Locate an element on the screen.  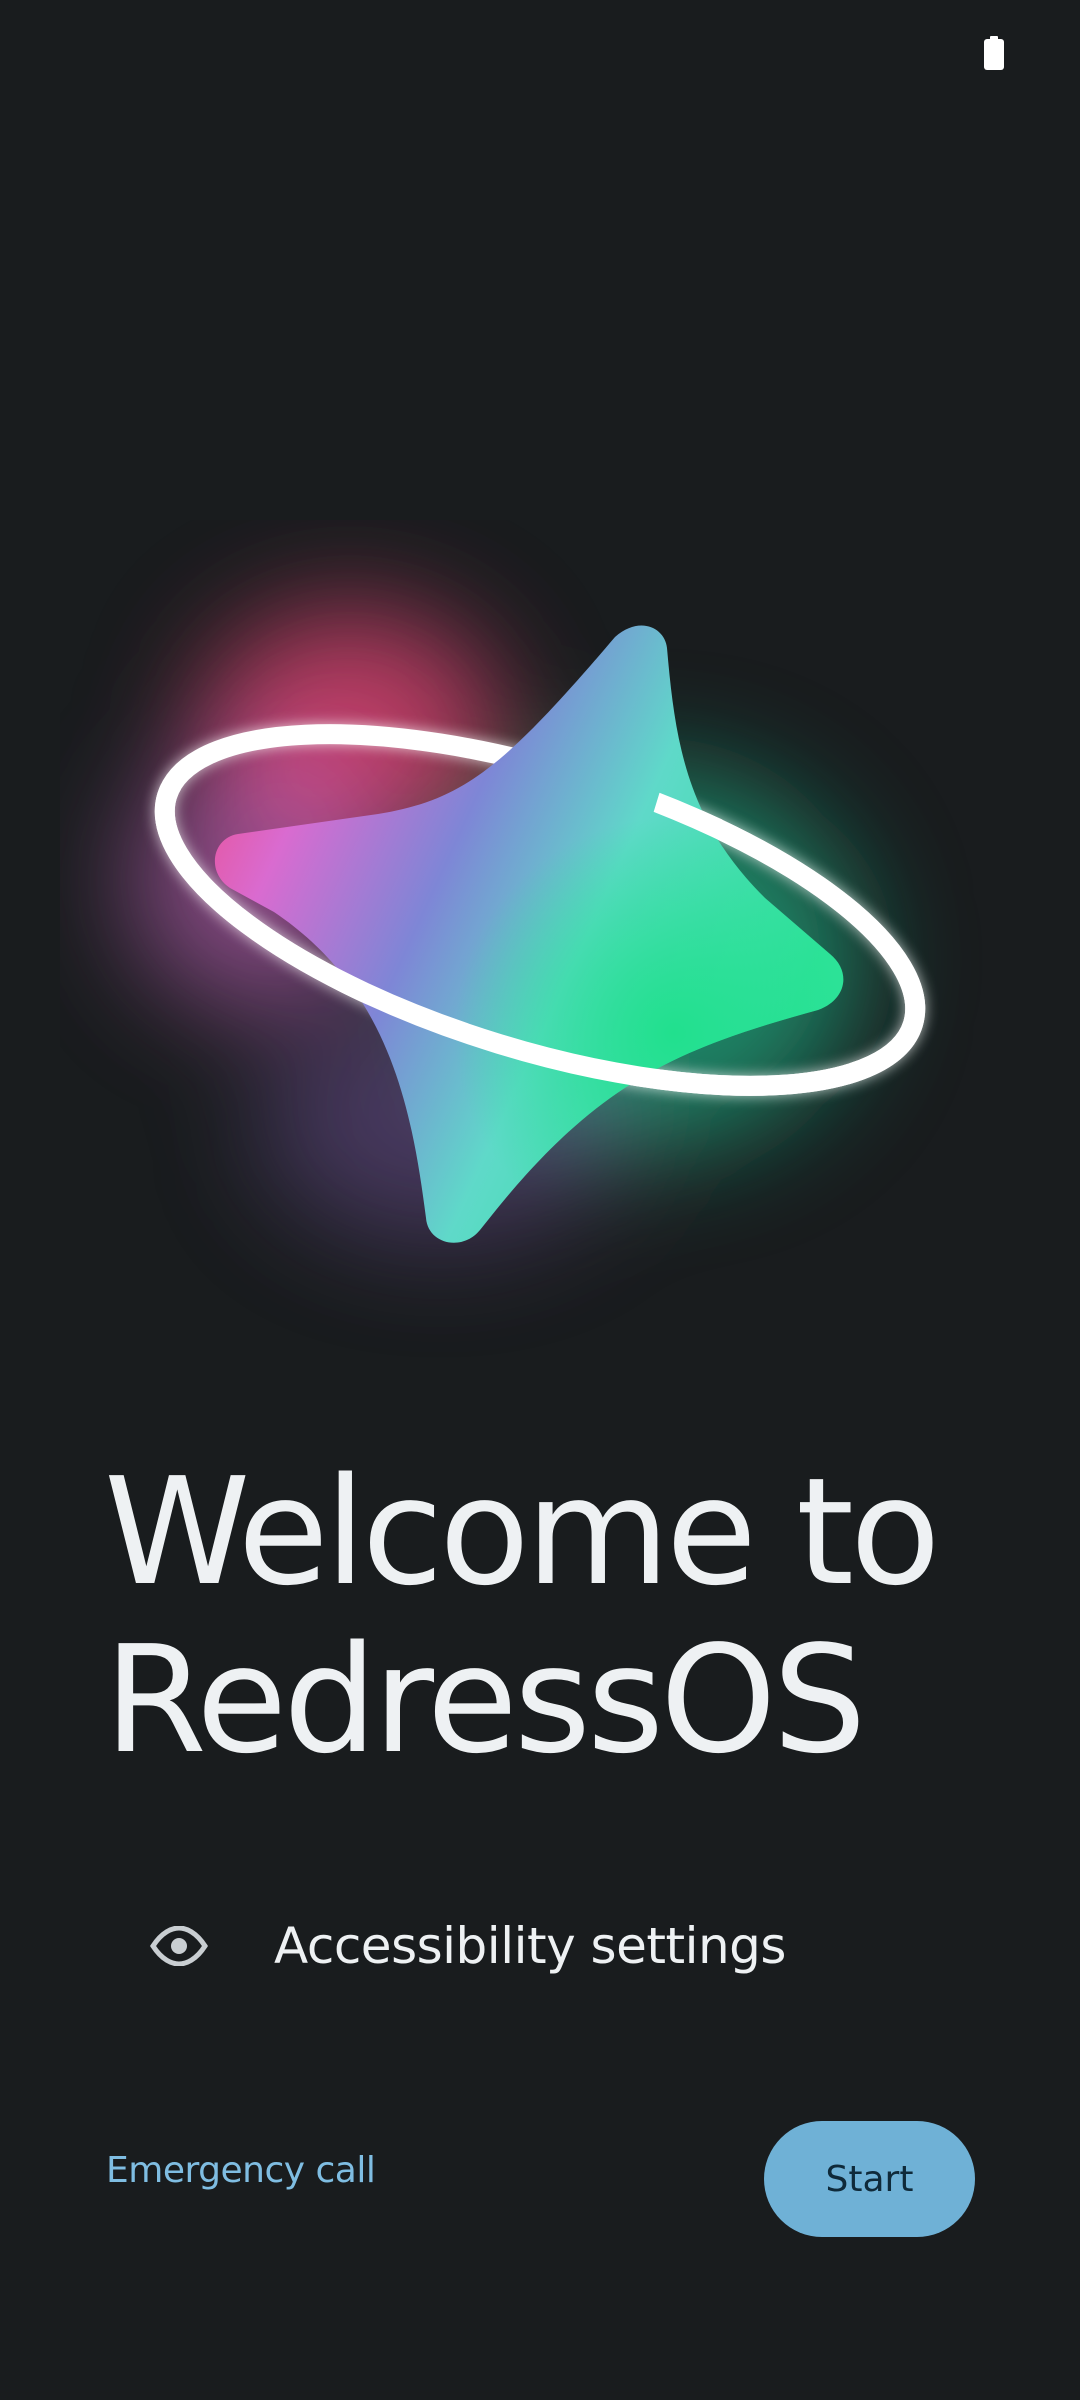
welcome-title-line-1: Welcome to is located at coordinates (522, 1532).